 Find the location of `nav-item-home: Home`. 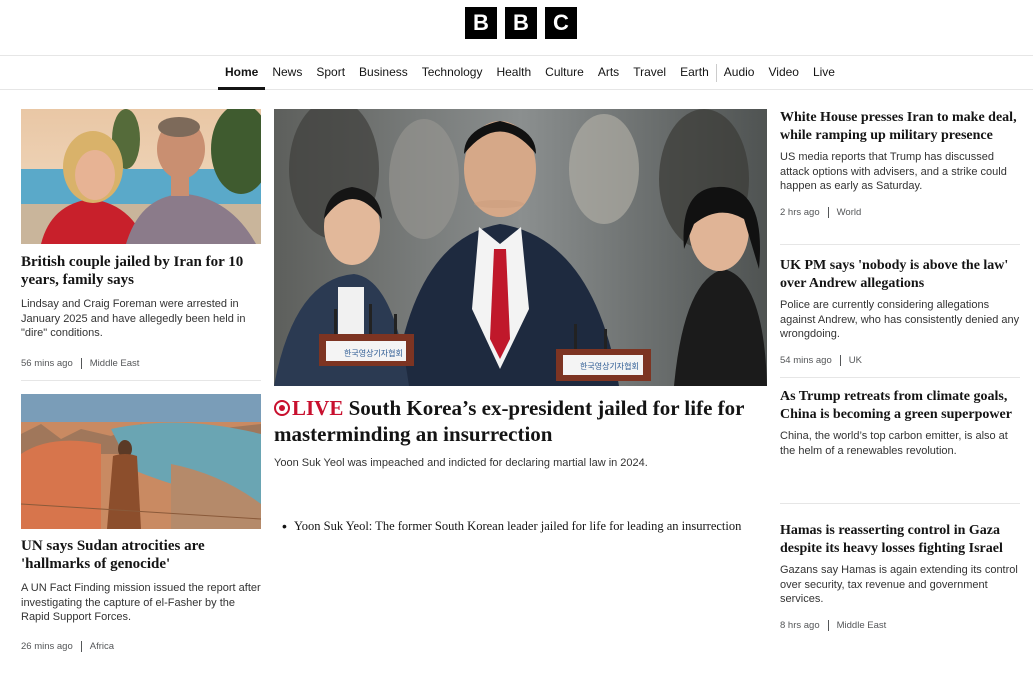

nav-item-home: Home is located at coordinates (242, 73).